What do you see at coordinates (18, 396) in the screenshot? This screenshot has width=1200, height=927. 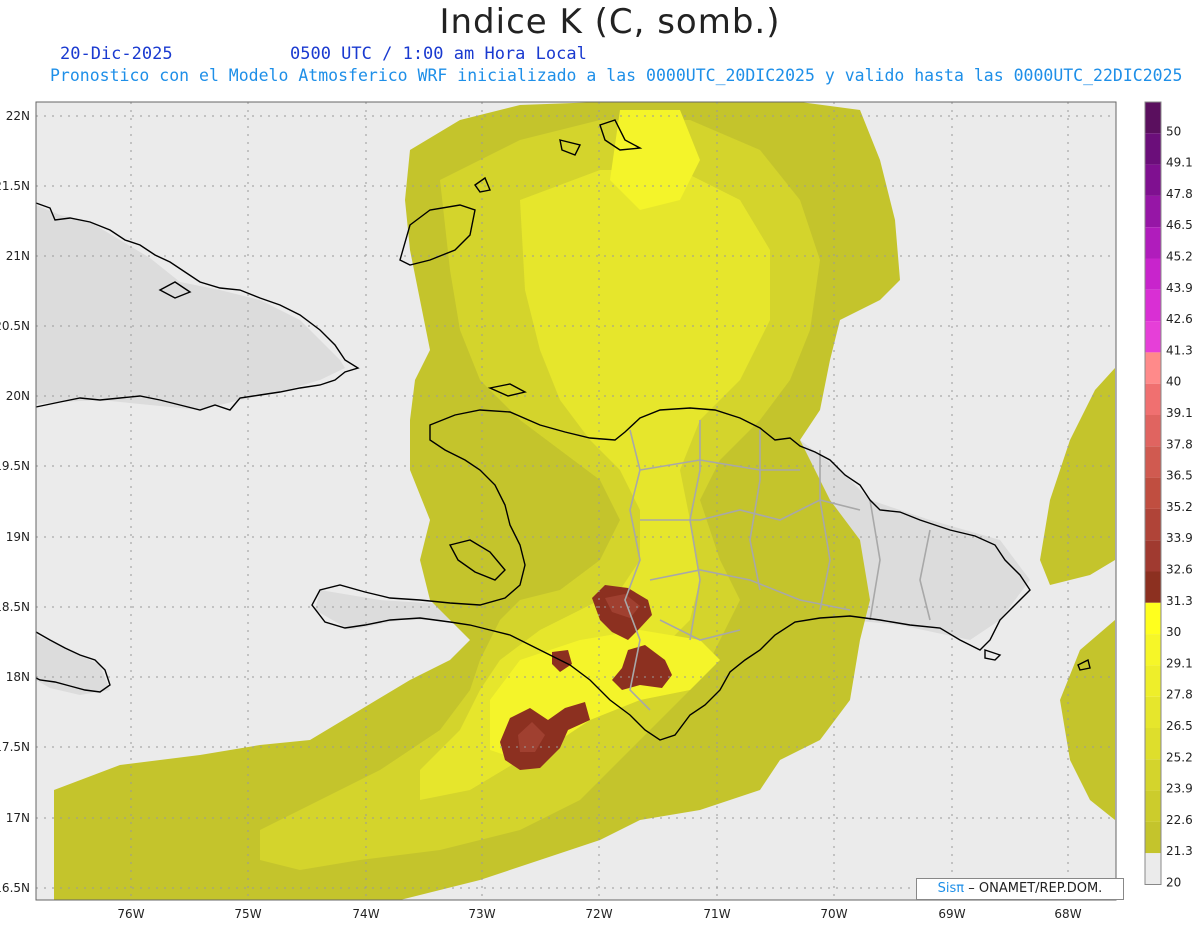 I see `lat-label: 20N` at bounding box center [18, 396].